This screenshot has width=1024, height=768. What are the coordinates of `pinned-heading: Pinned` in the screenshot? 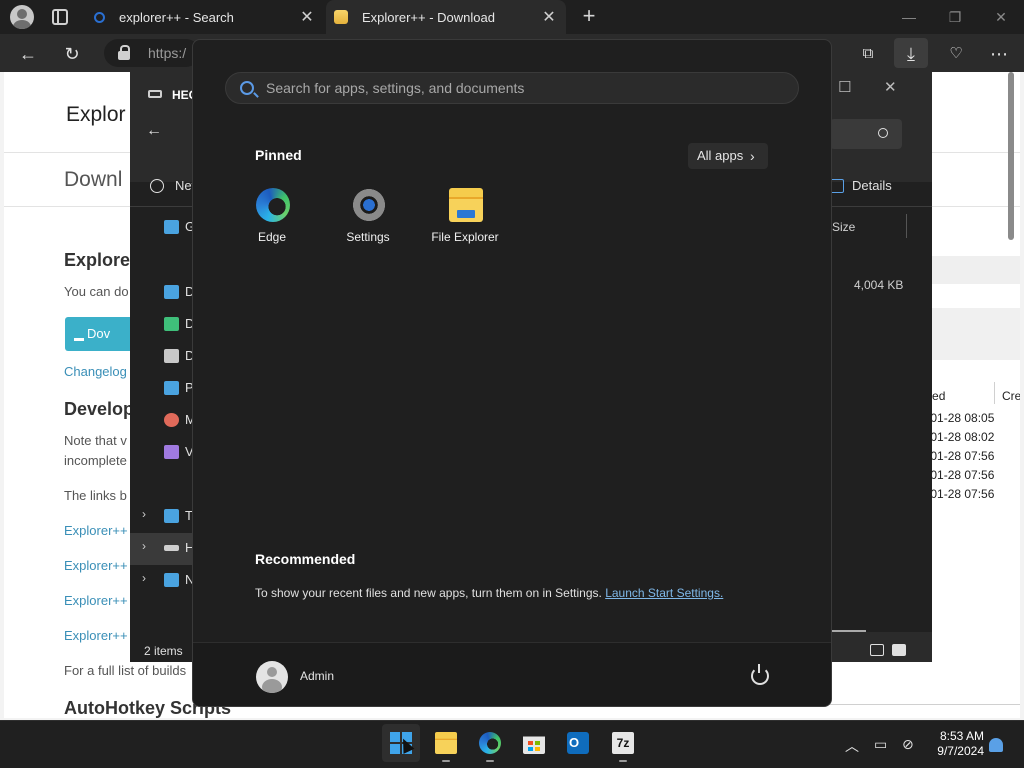 It's located at (278, 155).